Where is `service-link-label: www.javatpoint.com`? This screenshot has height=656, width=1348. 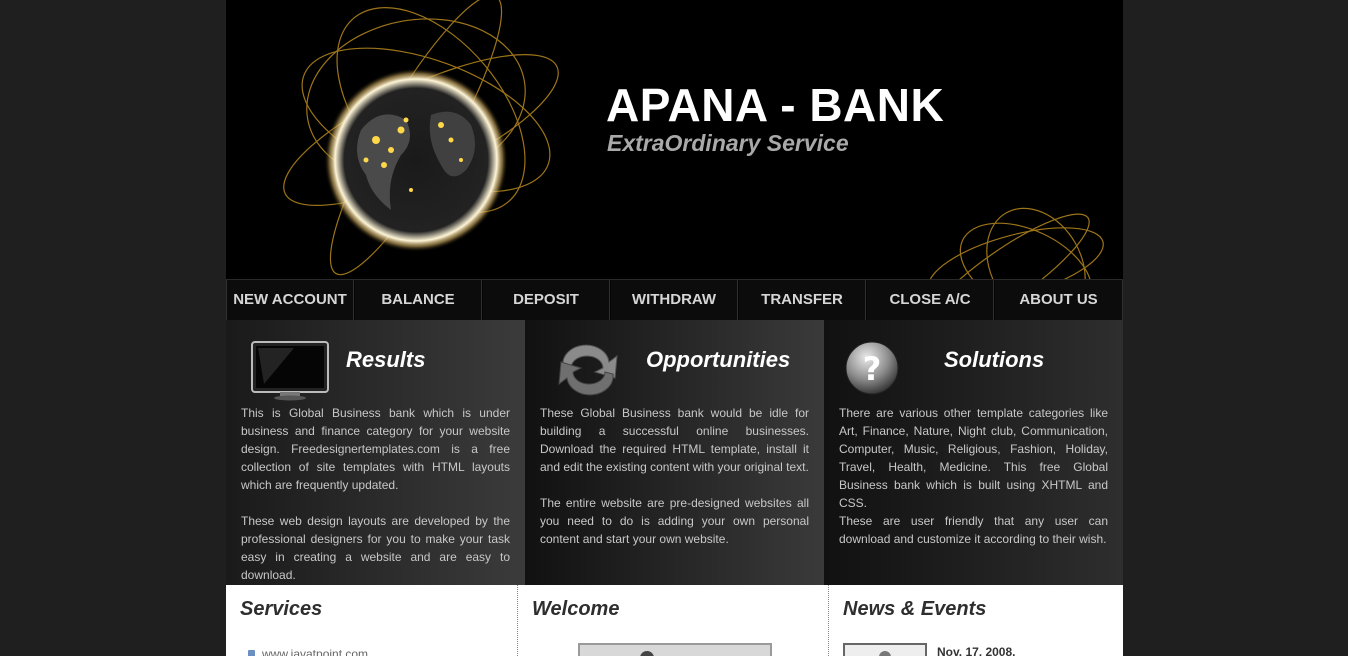
service-link-label: www.javatpoint.com is located at coordinates (315, 651).